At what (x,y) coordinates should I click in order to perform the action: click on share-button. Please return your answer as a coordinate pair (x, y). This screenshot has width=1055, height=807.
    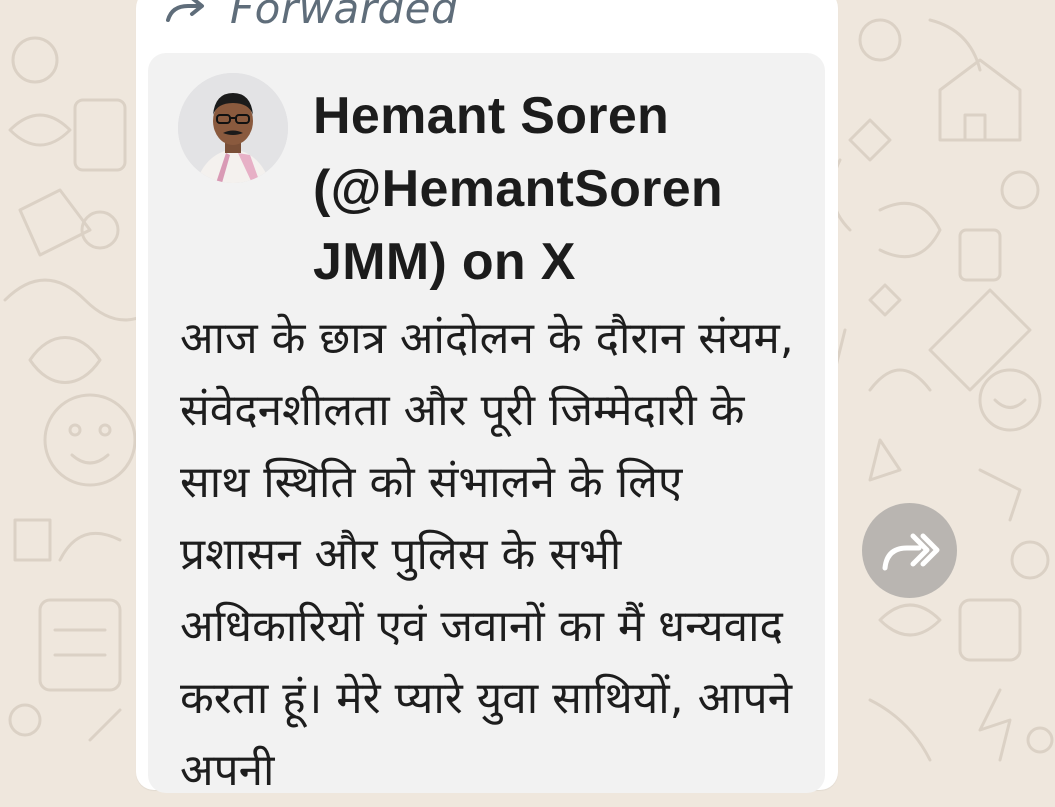
    Looking at the image, I should click on (909, 550).